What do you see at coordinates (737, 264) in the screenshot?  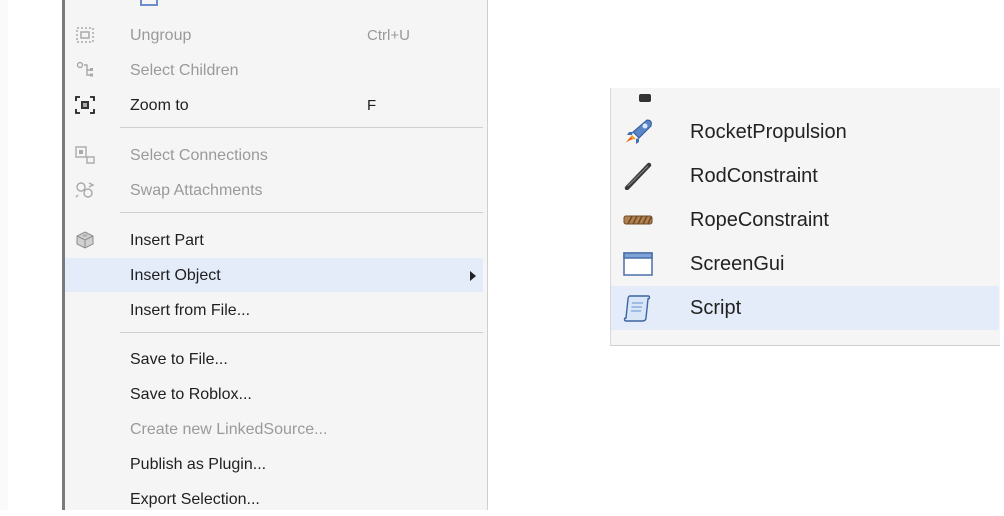 I see `submenu-item-label: ScreenGui` at bounding box center [737, 264].